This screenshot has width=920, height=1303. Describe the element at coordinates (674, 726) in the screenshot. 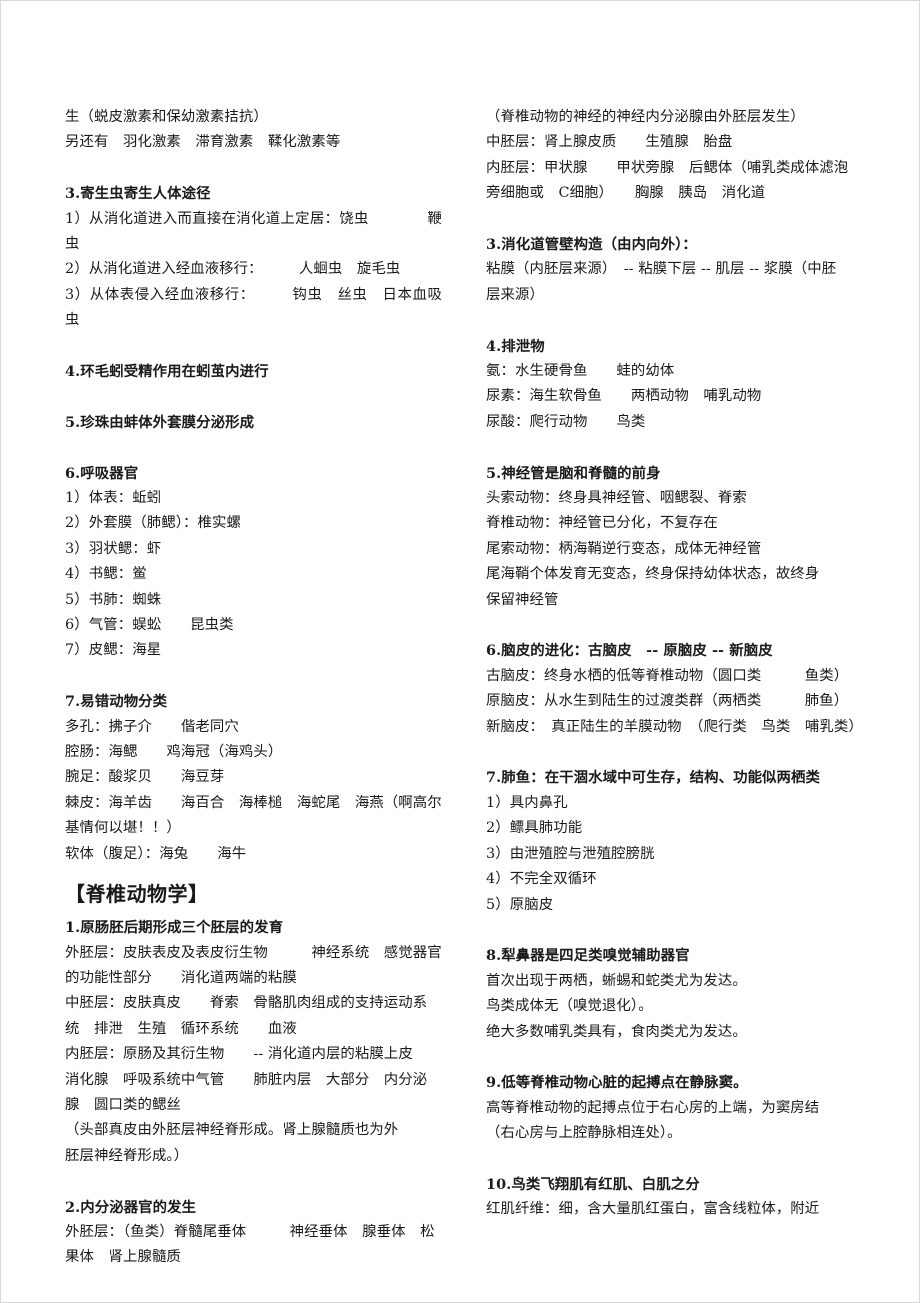

I see `text-line: 新脑皮： 真正陆生的羊膜动物 （爬行类 鸟类 哺乳类）` at that location.